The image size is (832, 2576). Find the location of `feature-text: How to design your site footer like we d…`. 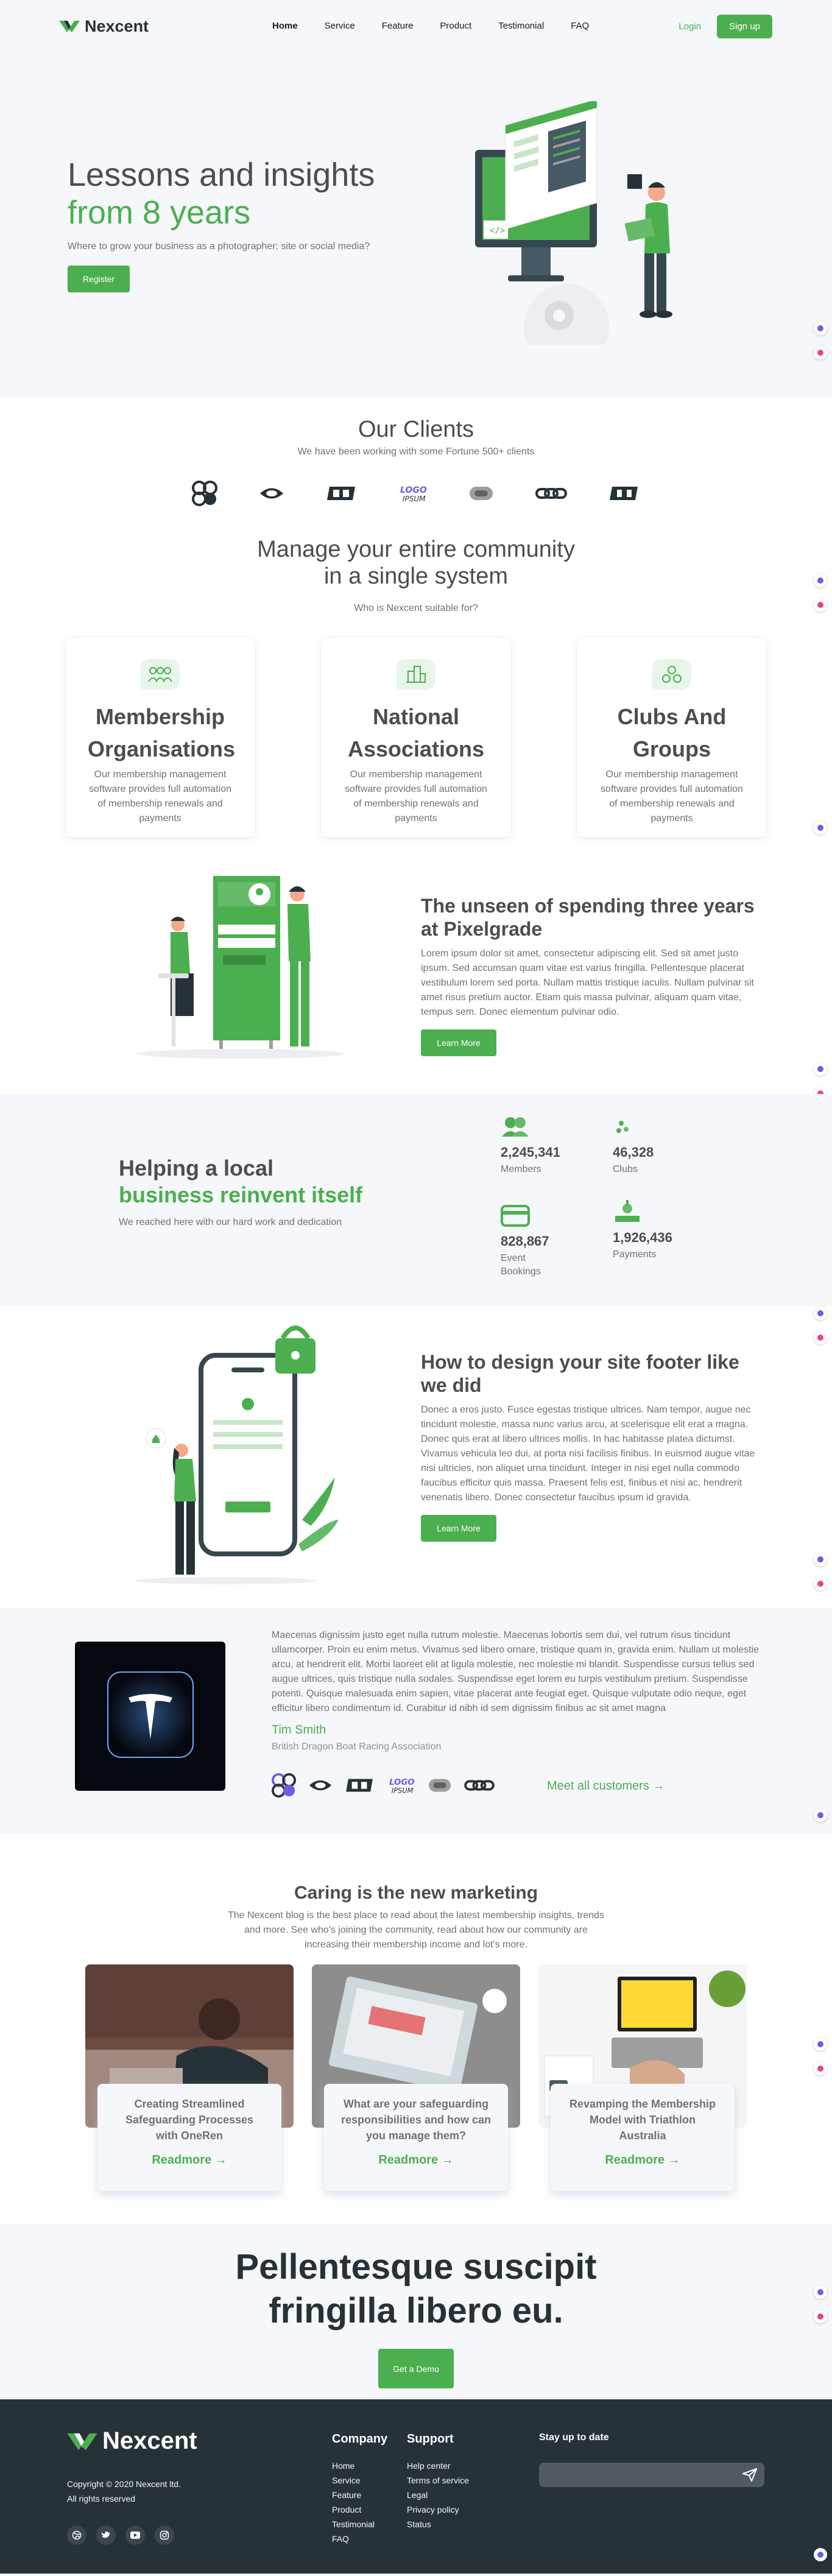

feature-text: How to design your site footer like we d… is located at coordinates (593, 1446).